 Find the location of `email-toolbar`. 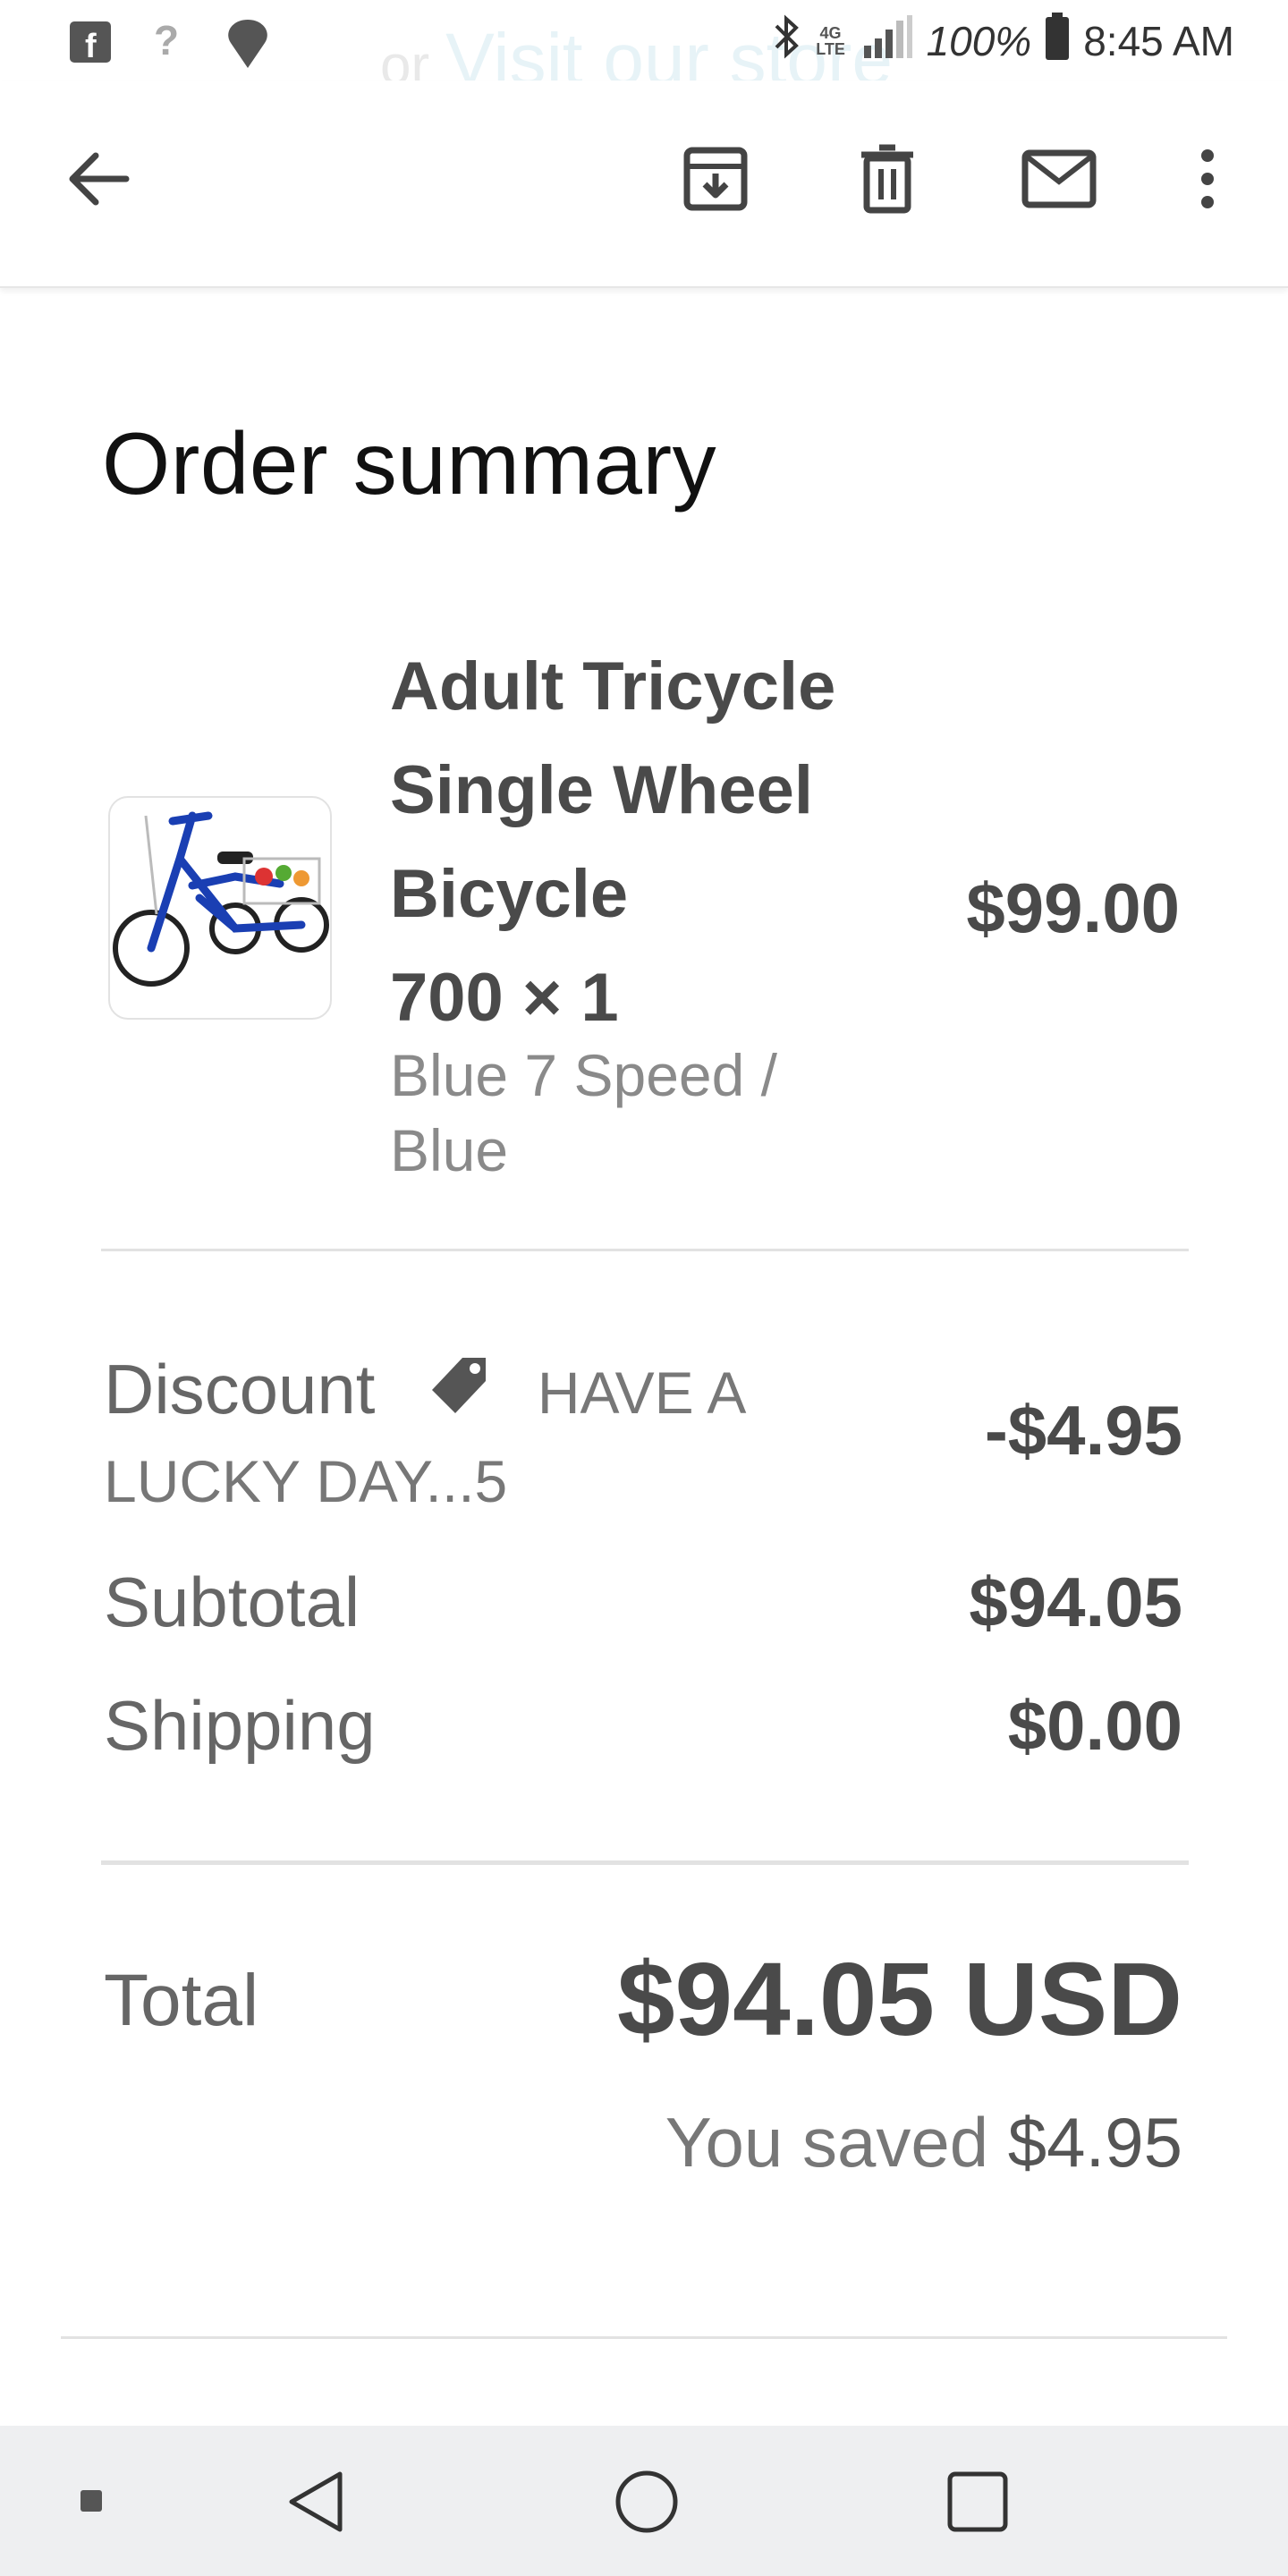

email-toolbar is located at coordinates (644, 184).